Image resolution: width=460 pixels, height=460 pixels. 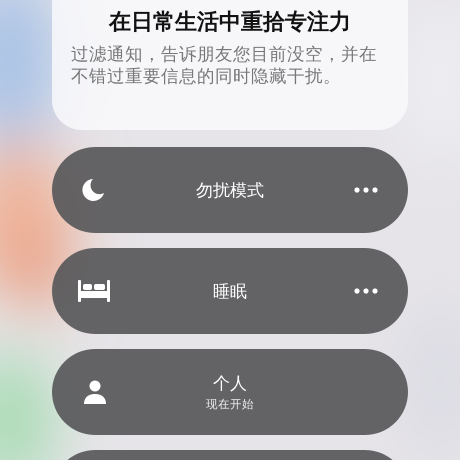 What do you see at coordinates (230, 291) in the screenshot?
I see `focus-mode-button: 睡眠` at bounding box center [230, 291].